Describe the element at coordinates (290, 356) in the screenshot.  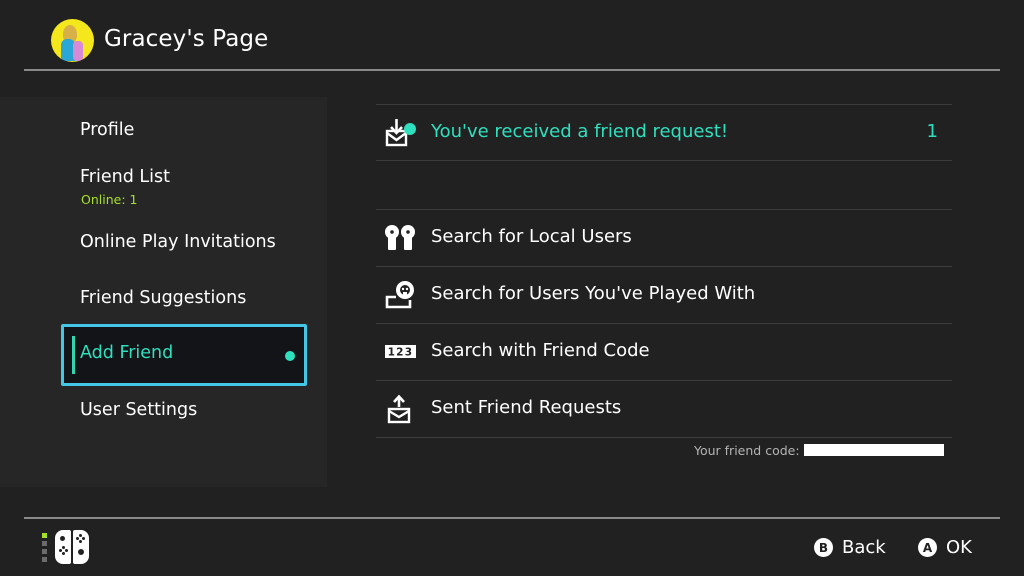
I see `new-notification-dot-icon` at that location.